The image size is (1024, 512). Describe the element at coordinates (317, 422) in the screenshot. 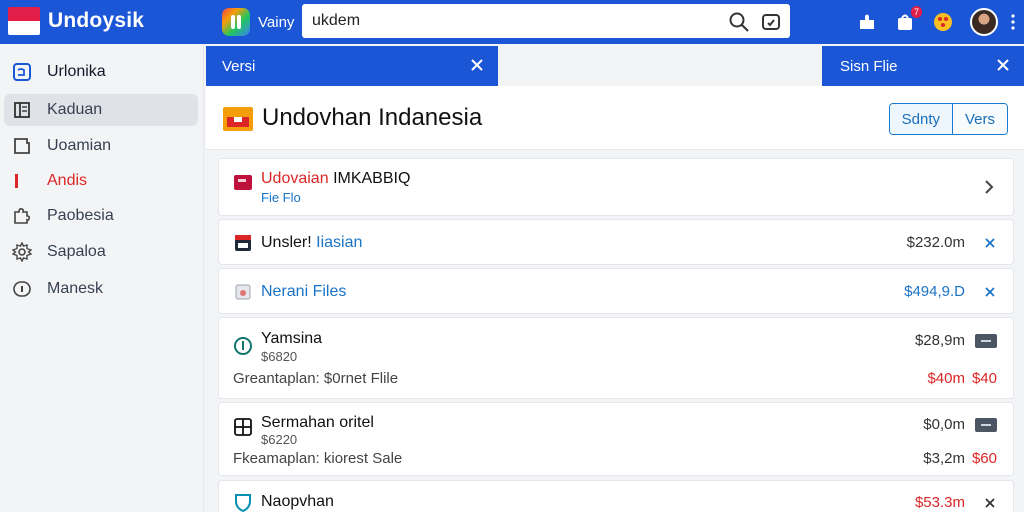

I see `item-title: Sermahan oritel` at that location.